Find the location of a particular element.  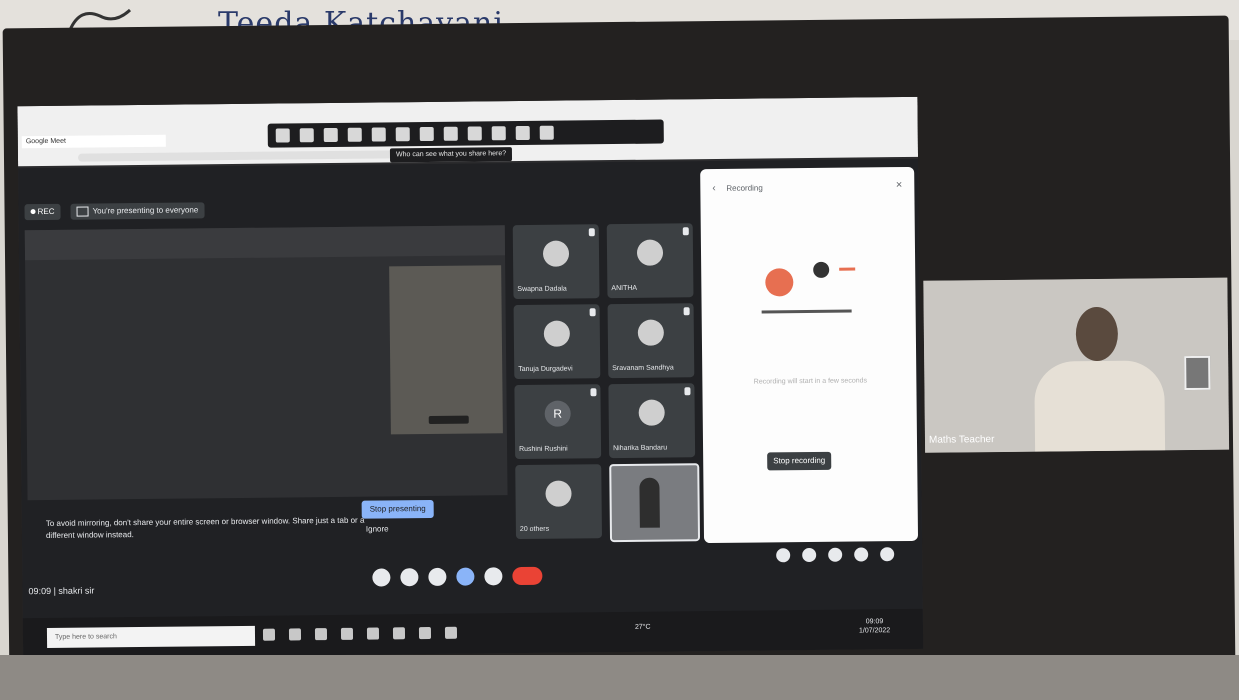

task-view-icon is located at coordinates (269, 634).